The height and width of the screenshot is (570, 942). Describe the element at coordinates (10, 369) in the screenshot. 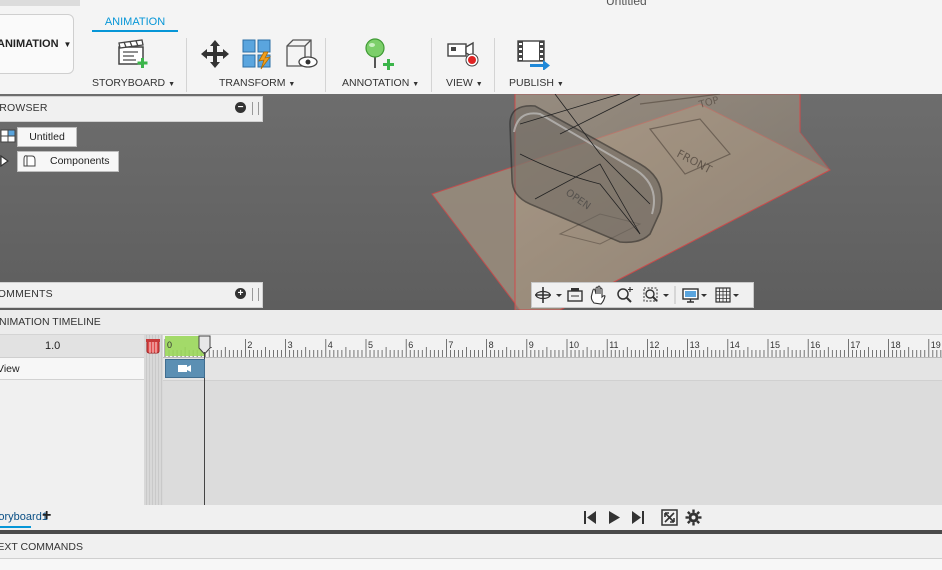

I see `view-track-label: View` at that location.